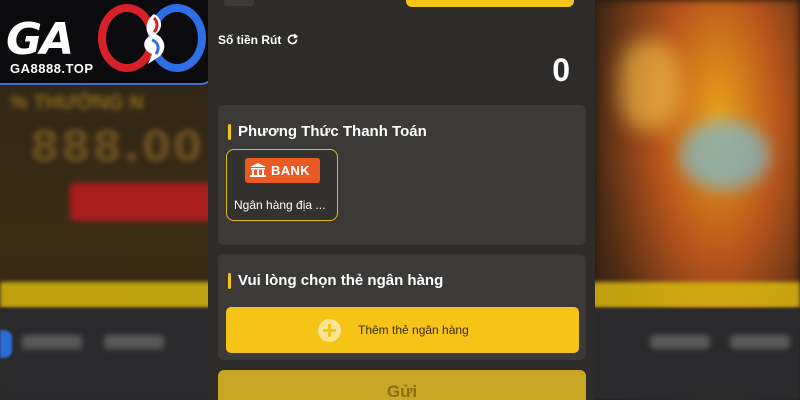  Describe the element at coordinates (250, 40) in the screenshot. I see `withdraw-amount-label: Số tiền Rút` at that location.